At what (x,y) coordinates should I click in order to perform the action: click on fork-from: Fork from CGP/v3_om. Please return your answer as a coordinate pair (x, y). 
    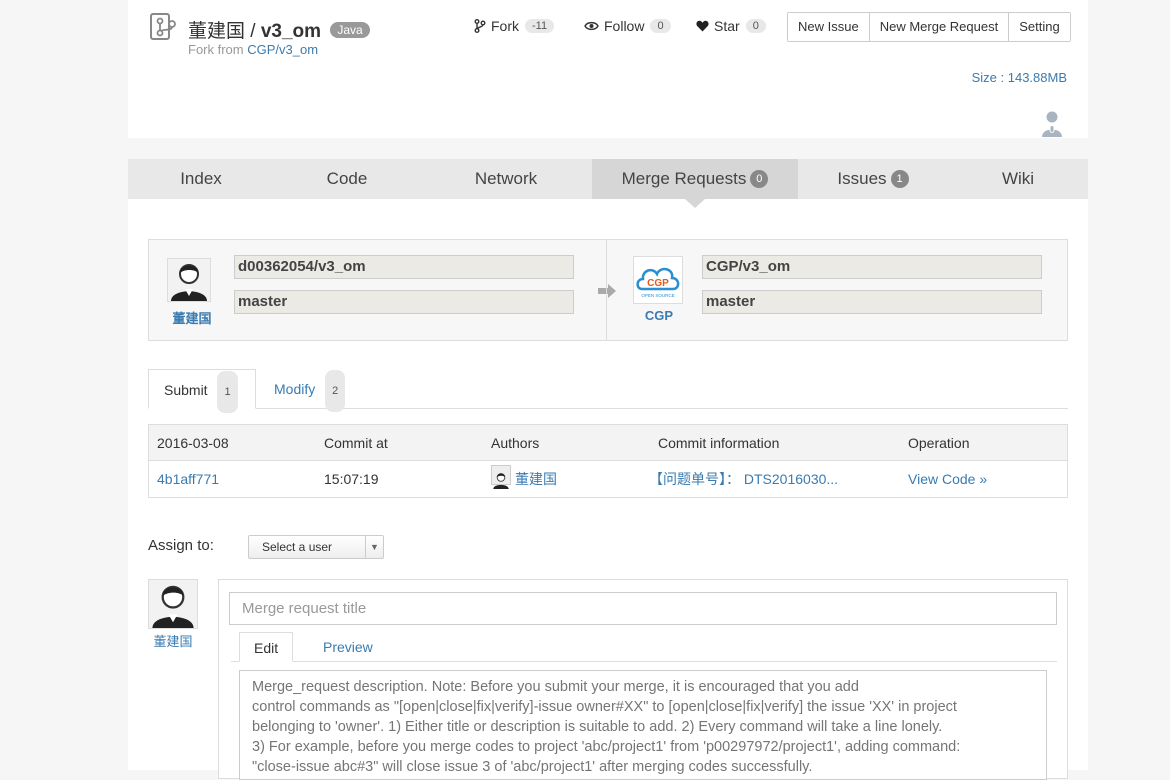
    Looking at the image, I should click on (253, 49).